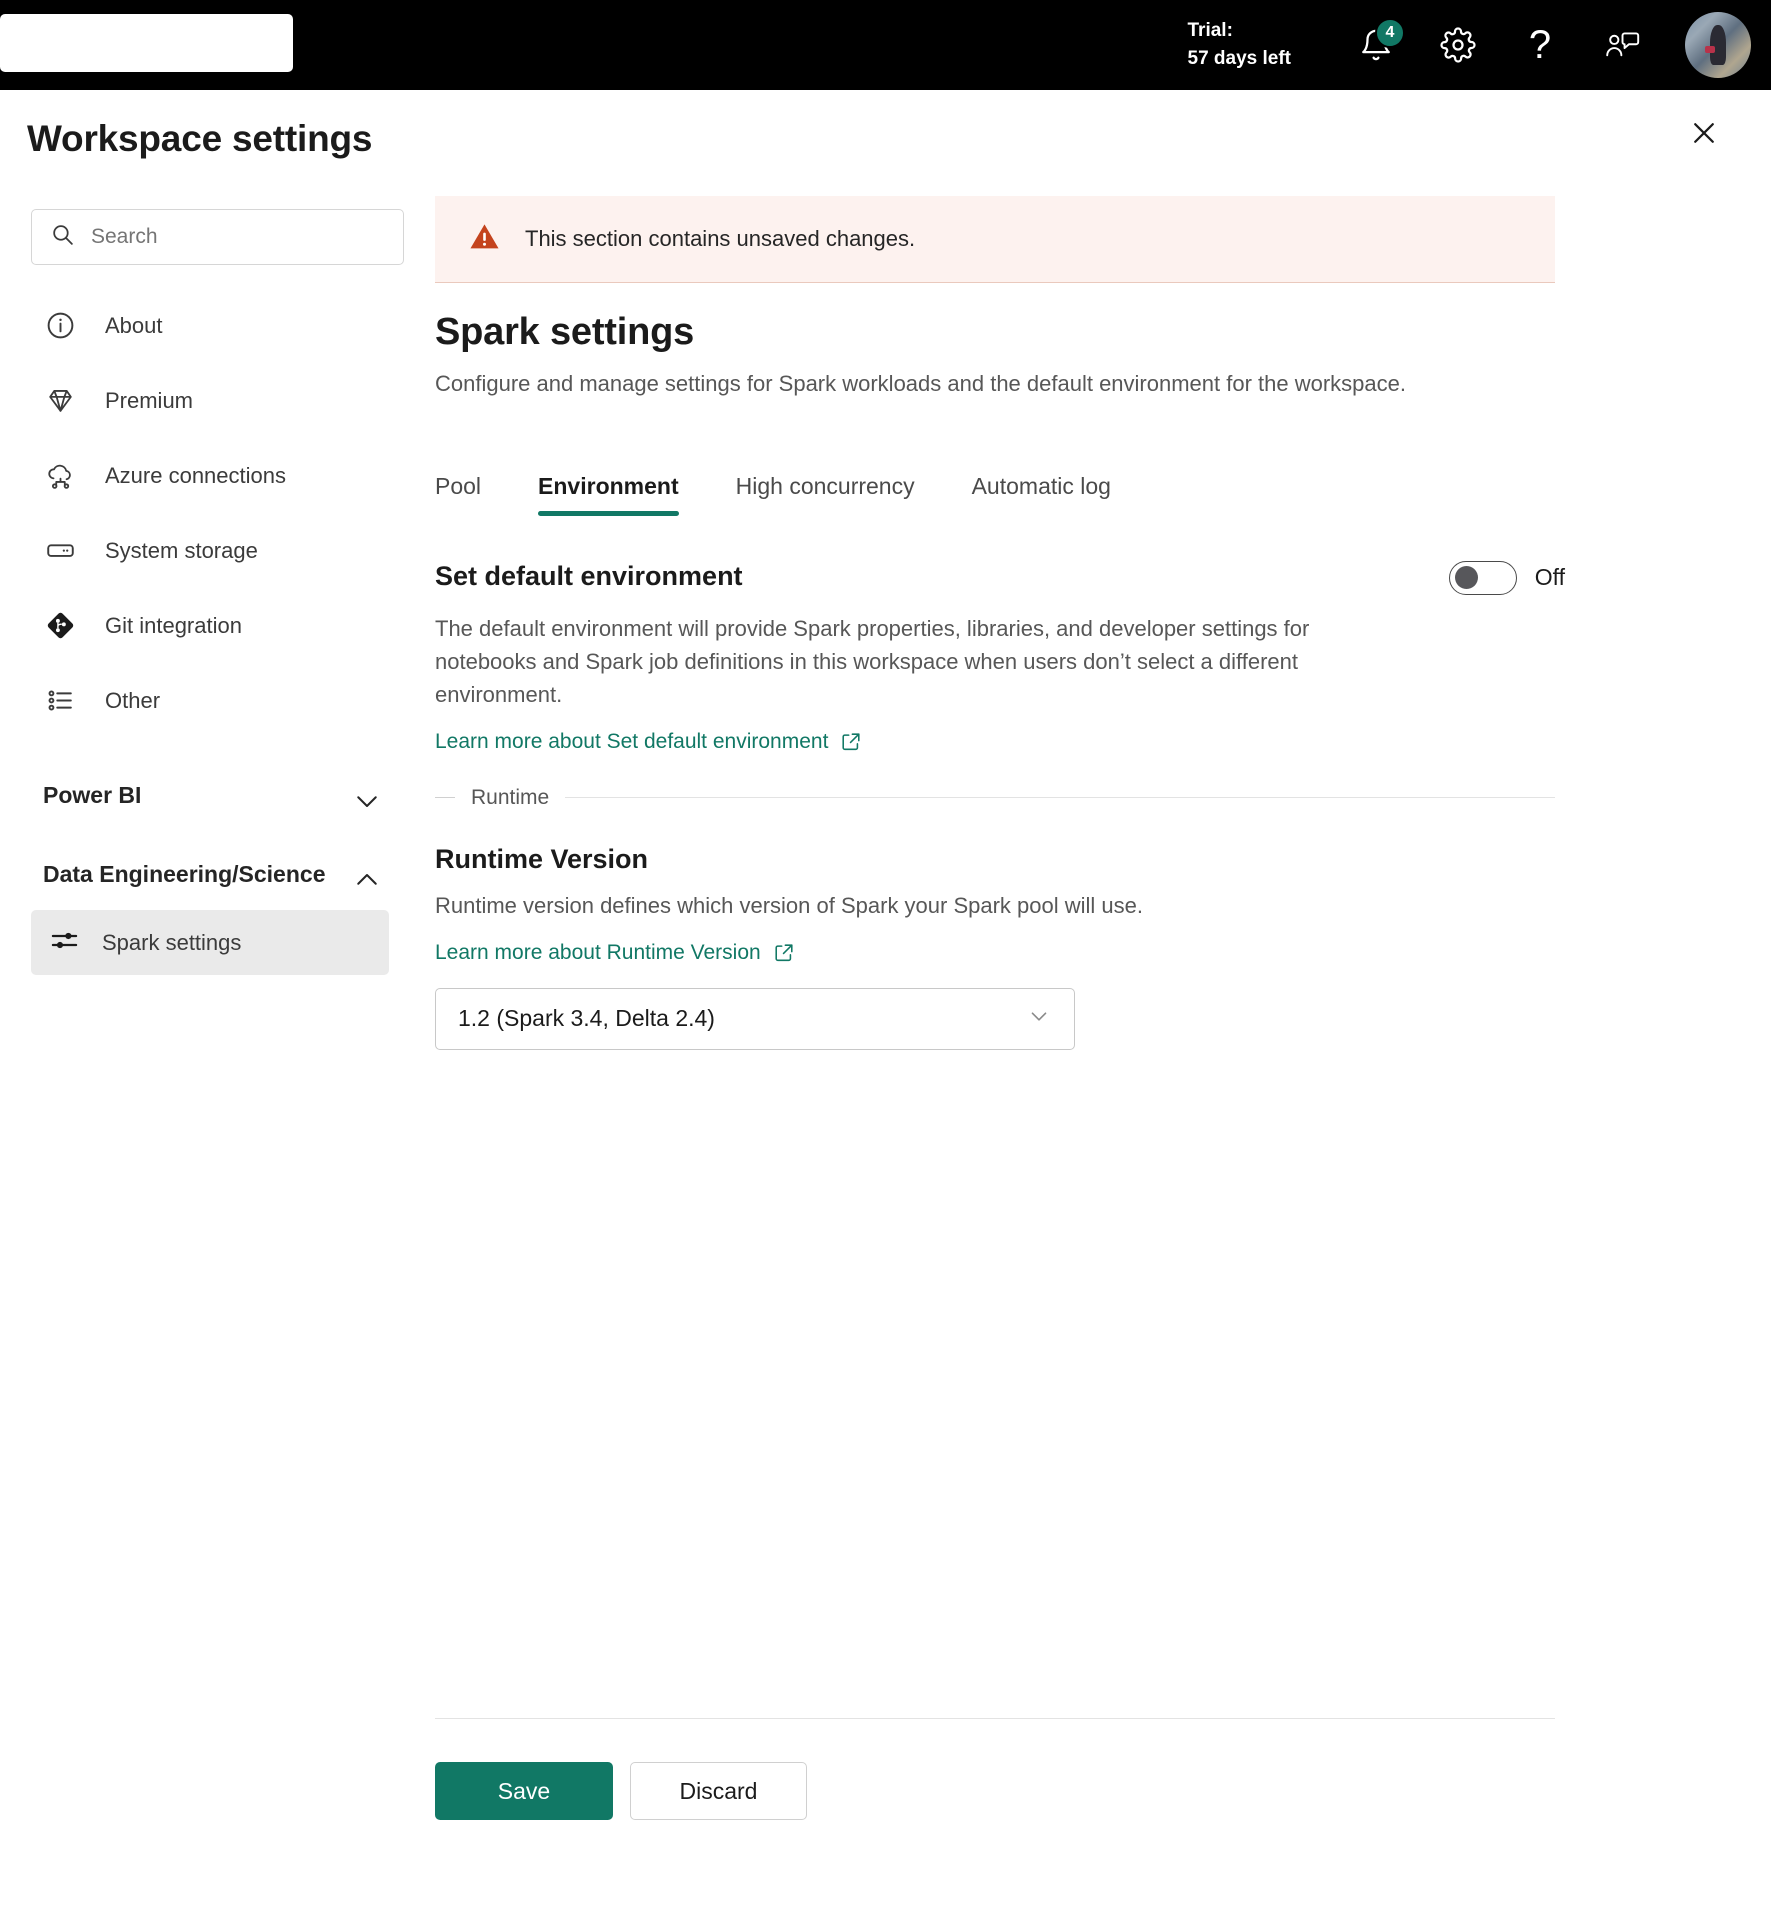 This screenshot has height=1925, width=1771. Describe the element at coordinates (885, 45) in the screenshot. I see `top-app-bar: Trial: 57 days left 4 ?` at that location.